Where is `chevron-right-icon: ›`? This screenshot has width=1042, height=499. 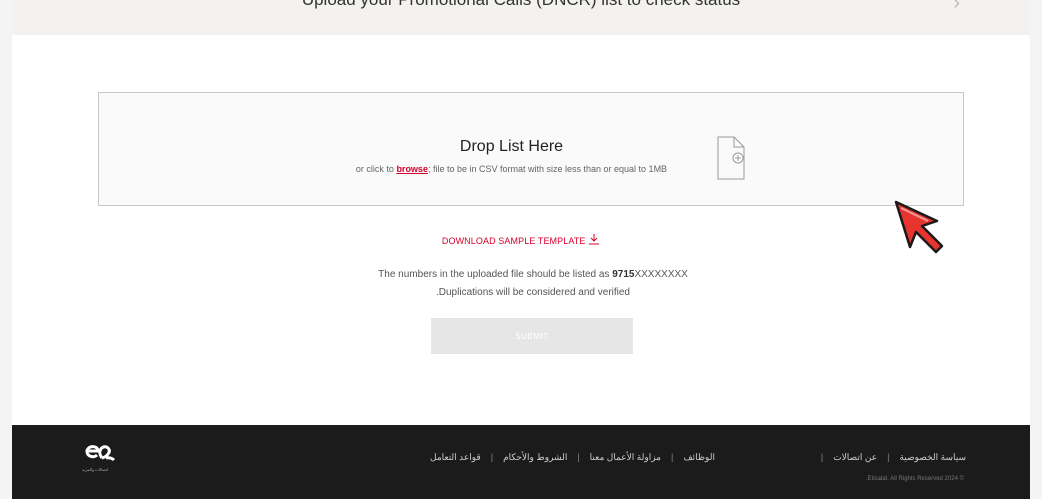
chevron-right-icon: › is located at coordinates (956, 7).